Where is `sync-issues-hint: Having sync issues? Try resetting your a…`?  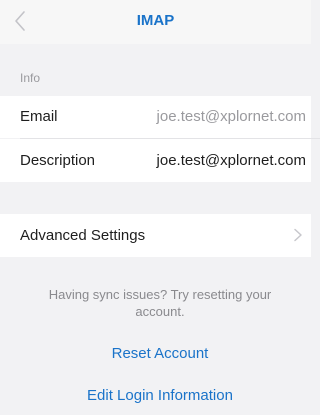 sync-issues-hint: Having sync issues? Try resetting your a… is located at coordinates (160, 303).